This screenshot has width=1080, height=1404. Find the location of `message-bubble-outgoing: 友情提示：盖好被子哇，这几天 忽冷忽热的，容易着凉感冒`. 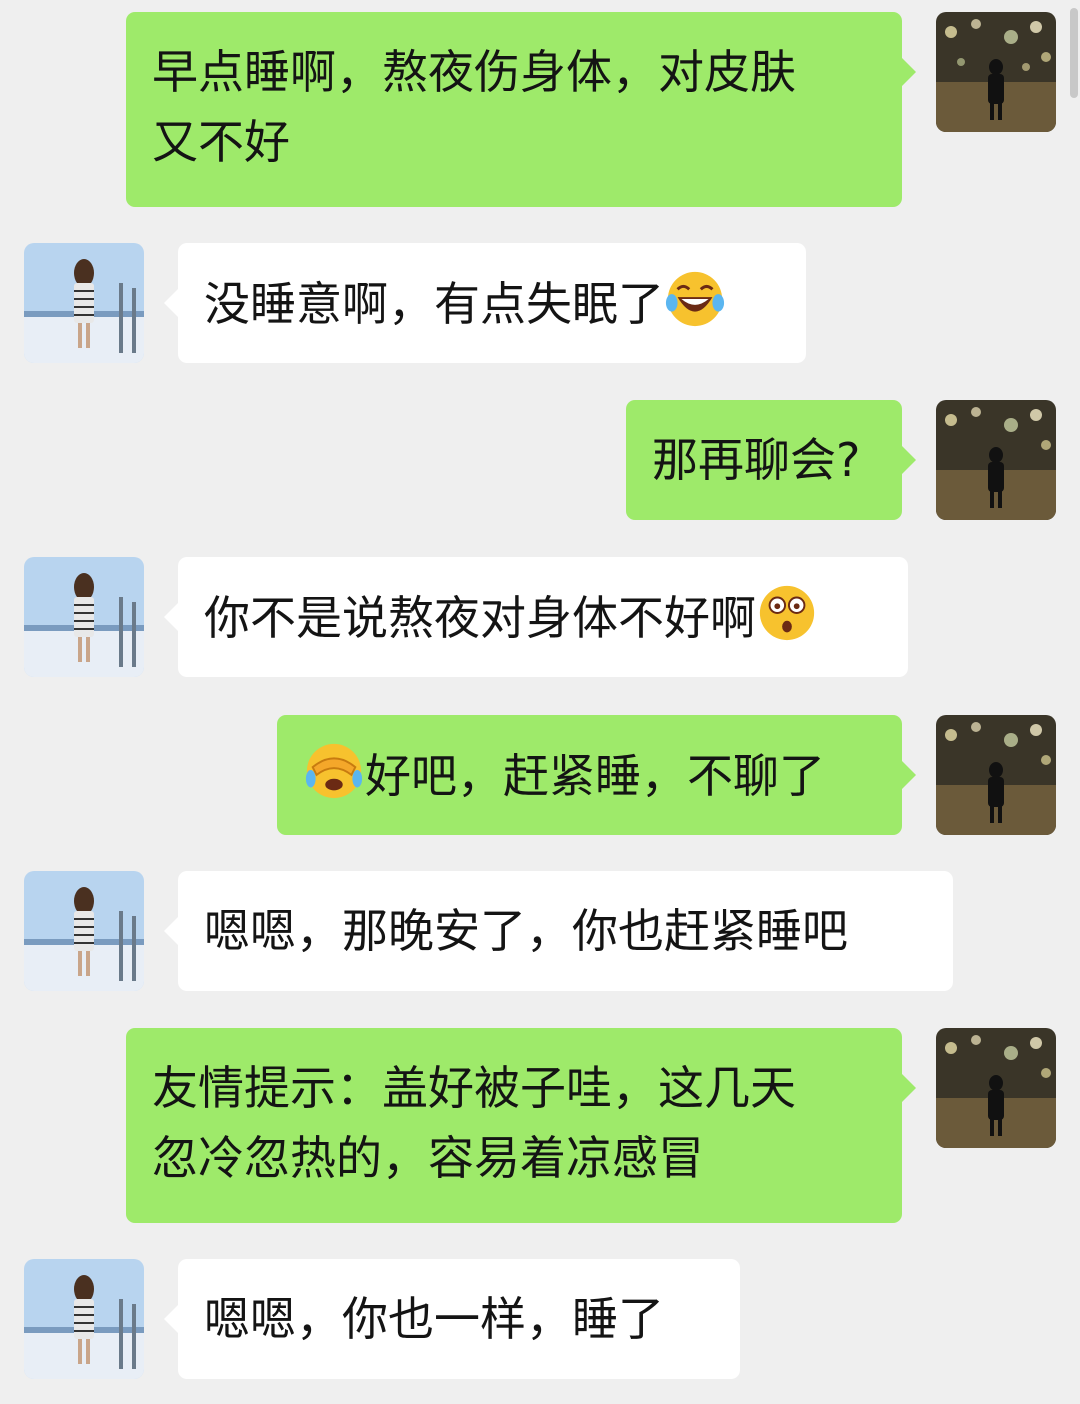

message-bubble-outgoing: 友情提示：盖好被子哇，这几天 忽冷忽热的，容易着凉感冒 is located at coordinates (521, 1125).